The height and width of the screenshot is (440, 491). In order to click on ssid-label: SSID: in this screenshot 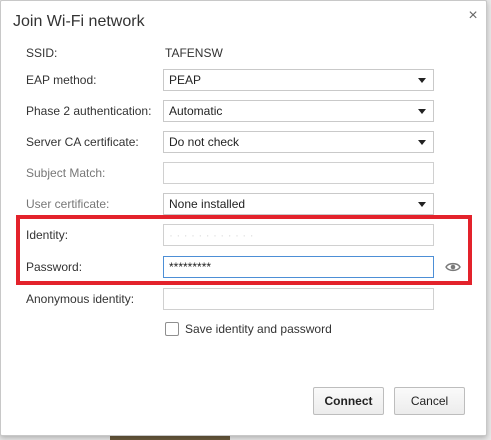, I will do `click(42, 53)`.